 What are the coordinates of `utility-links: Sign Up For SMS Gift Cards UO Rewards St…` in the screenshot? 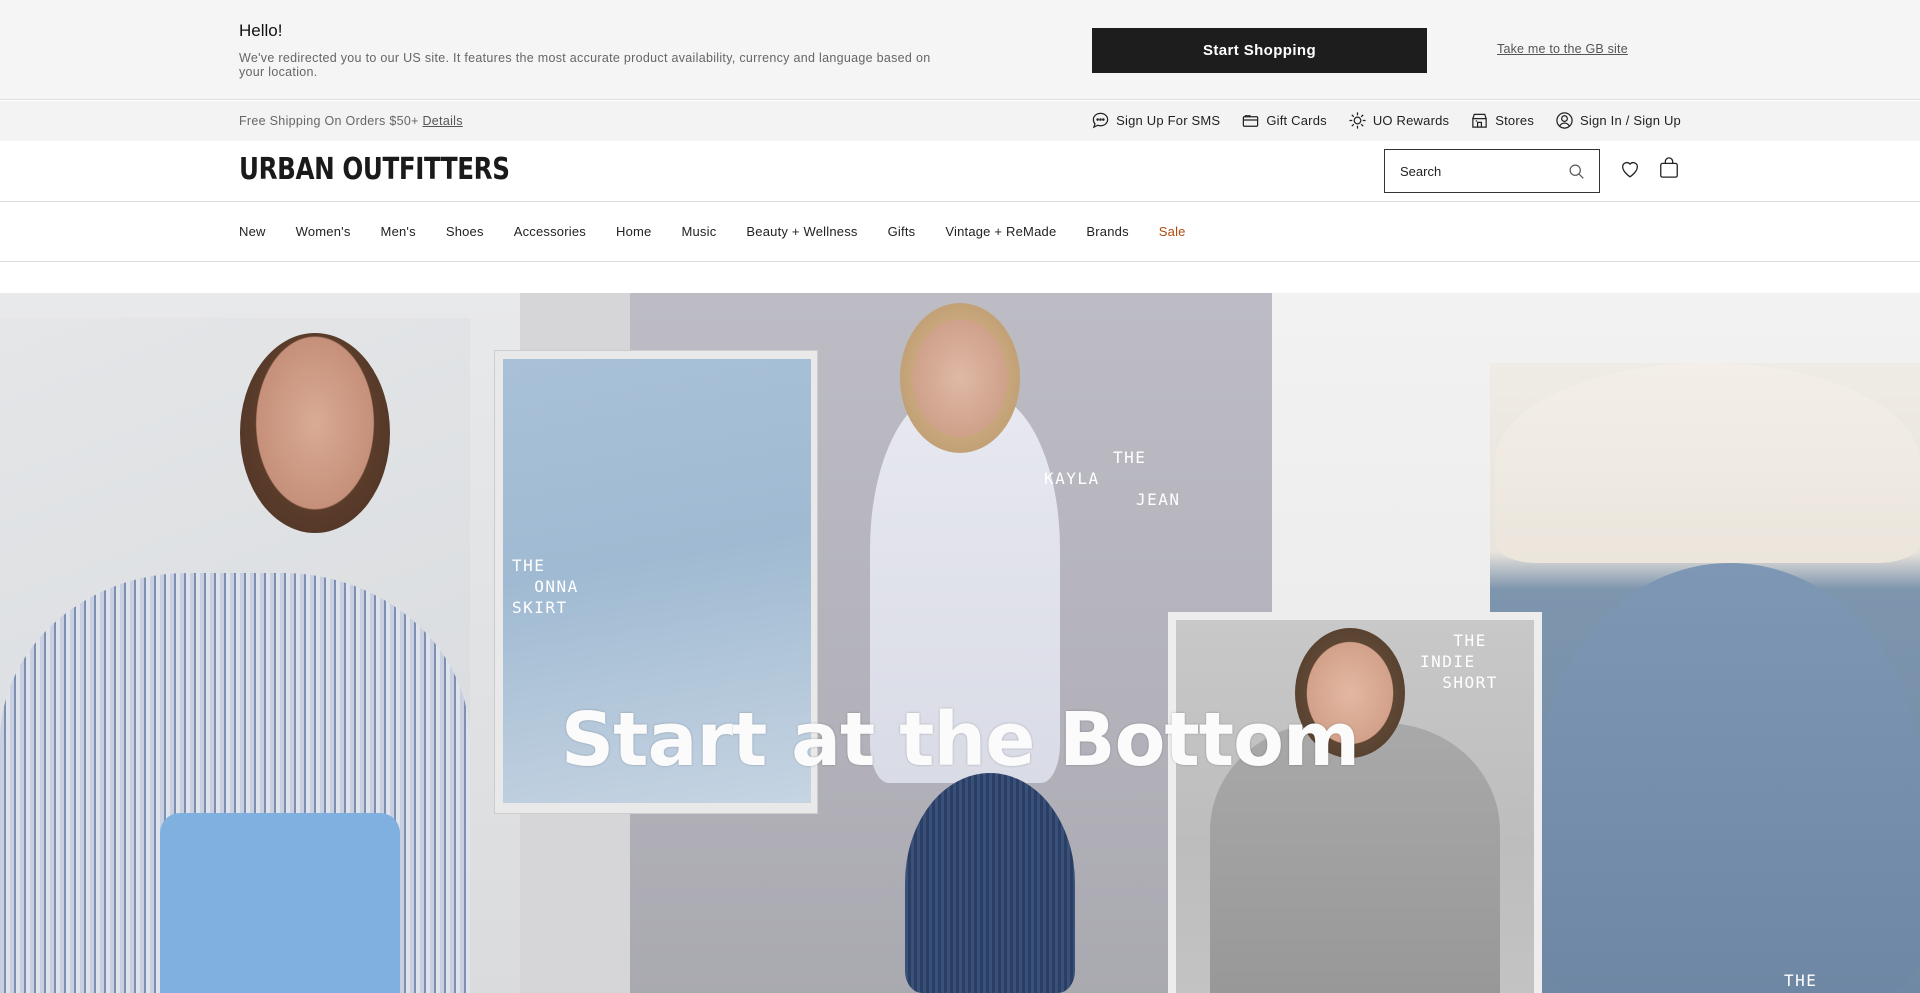 It's located at (1386, 120).